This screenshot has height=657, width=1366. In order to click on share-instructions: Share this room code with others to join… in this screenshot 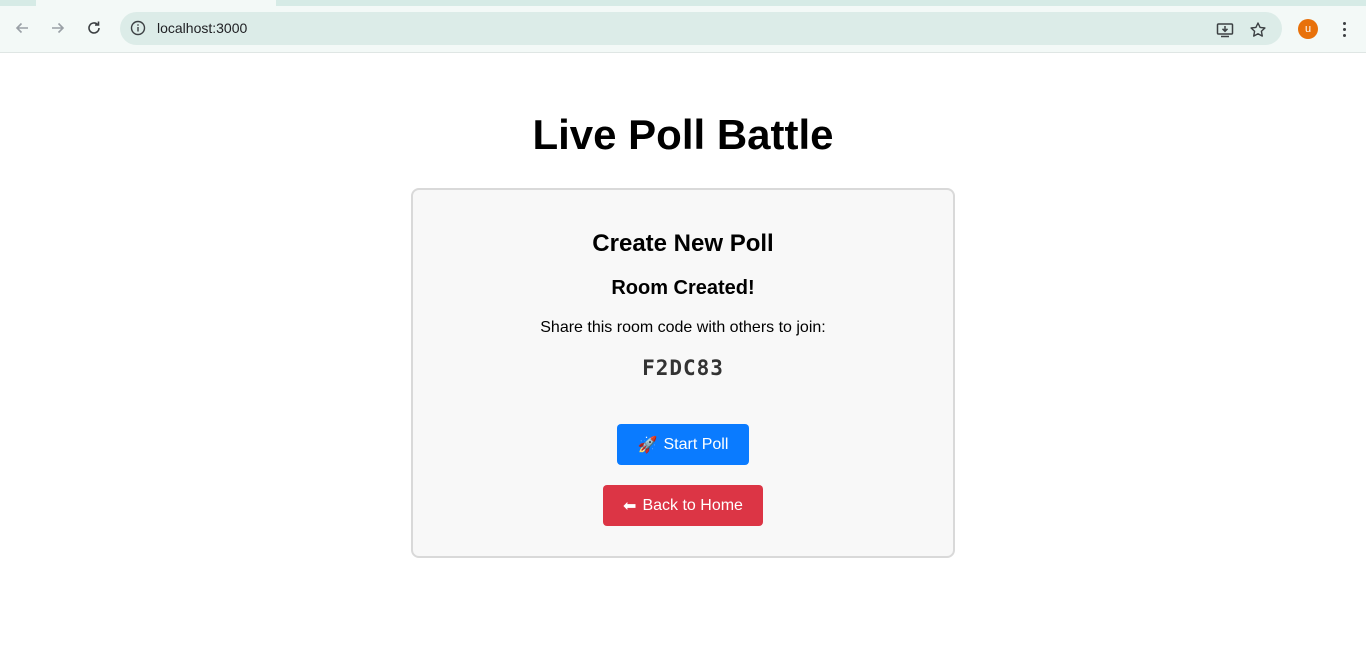, I will do `click(683, 327)`.